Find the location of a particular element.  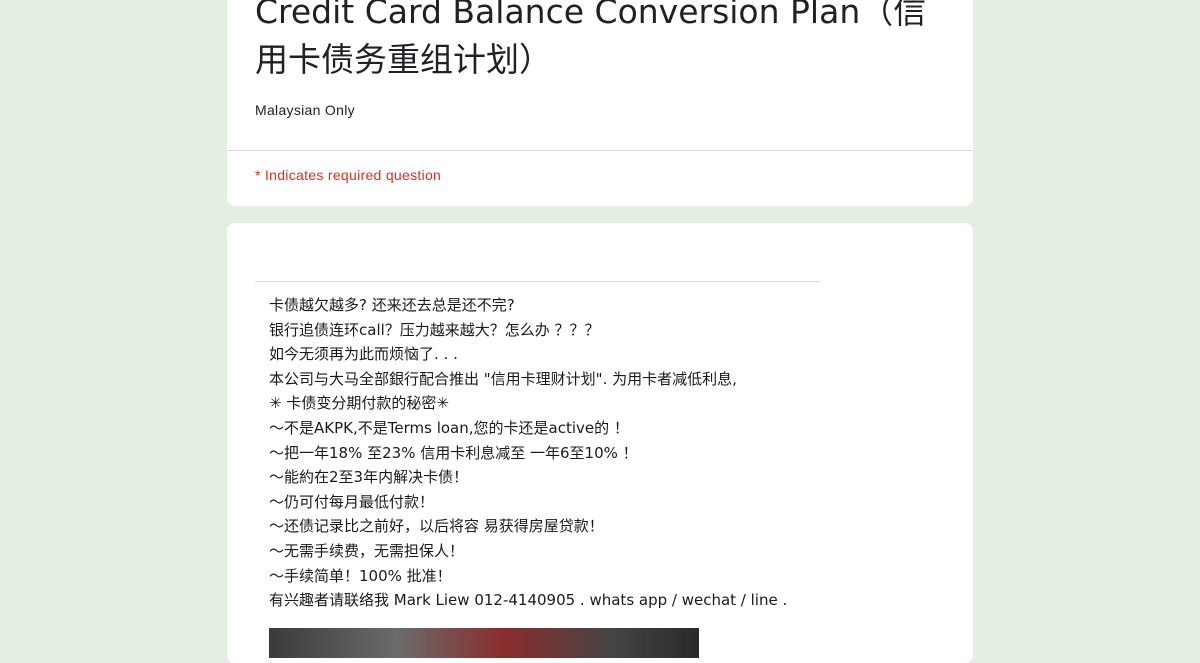

promo-line: ～仍可付每月最低付款！ is located at coordinates (352, 501).